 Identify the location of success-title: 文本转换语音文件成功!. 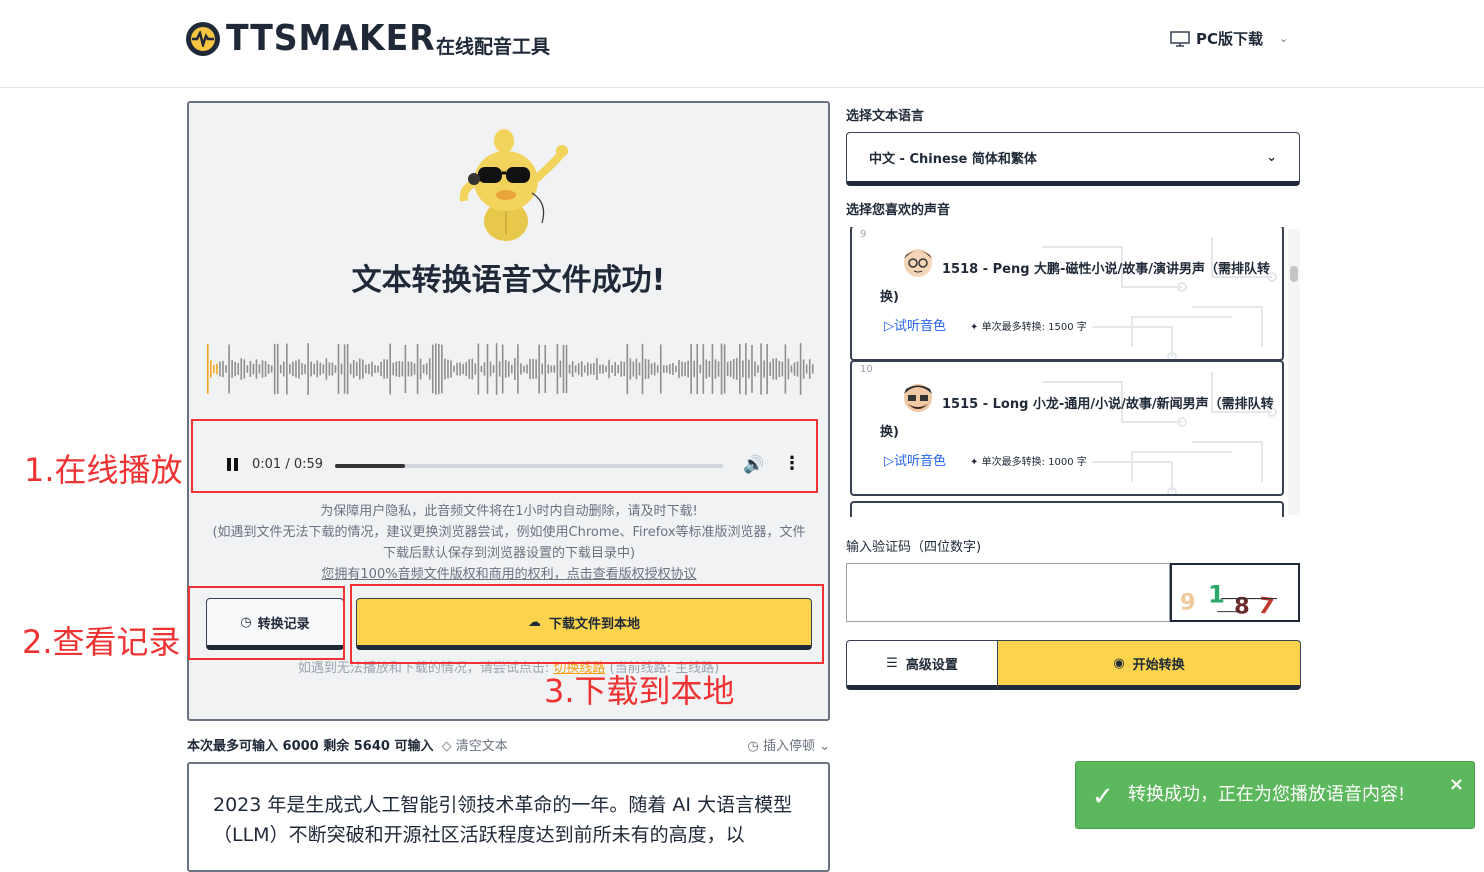
(508, 280).